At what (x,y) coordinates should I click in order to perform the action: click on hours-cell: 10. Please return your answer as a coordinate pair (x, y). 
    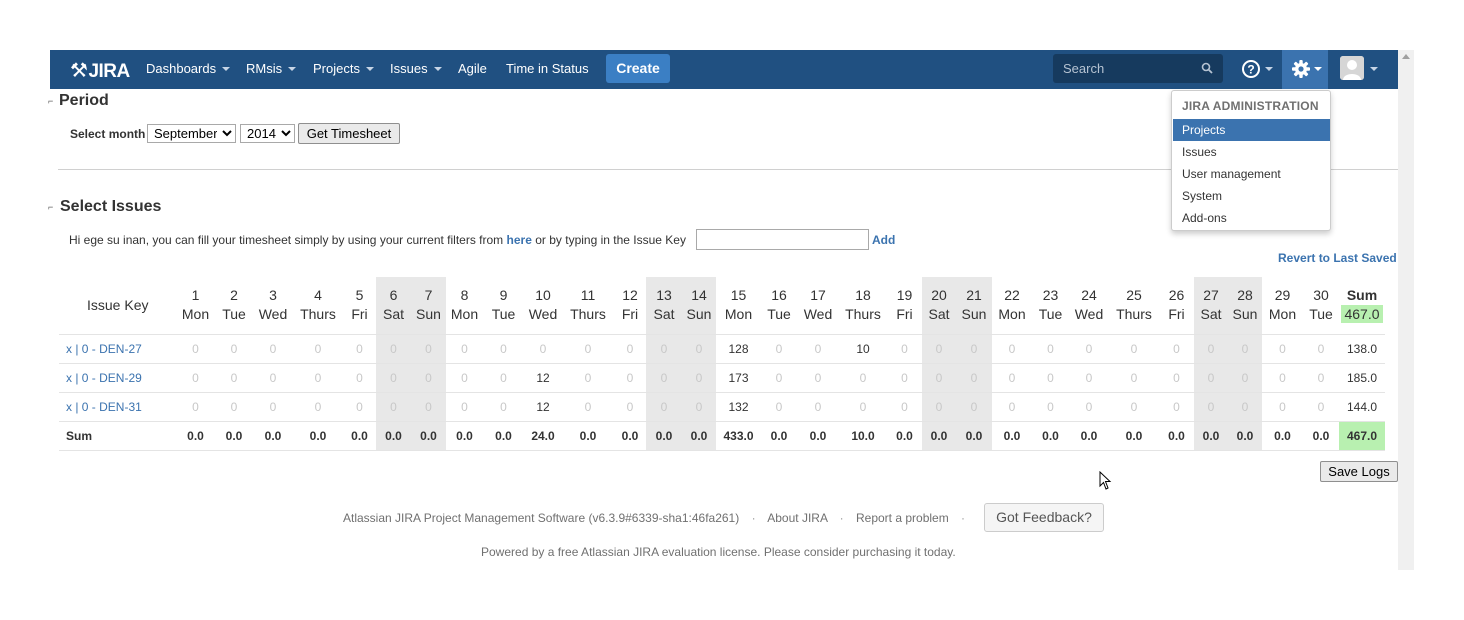
    Looking at the image, I should click on (863, 349).